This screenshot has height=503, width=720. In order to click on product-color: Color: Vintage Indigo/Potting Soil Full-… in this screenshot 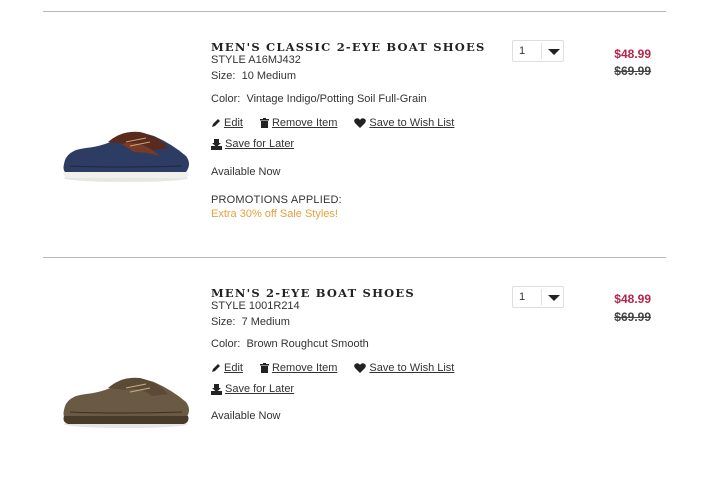, I will do `click(319, 99)`.